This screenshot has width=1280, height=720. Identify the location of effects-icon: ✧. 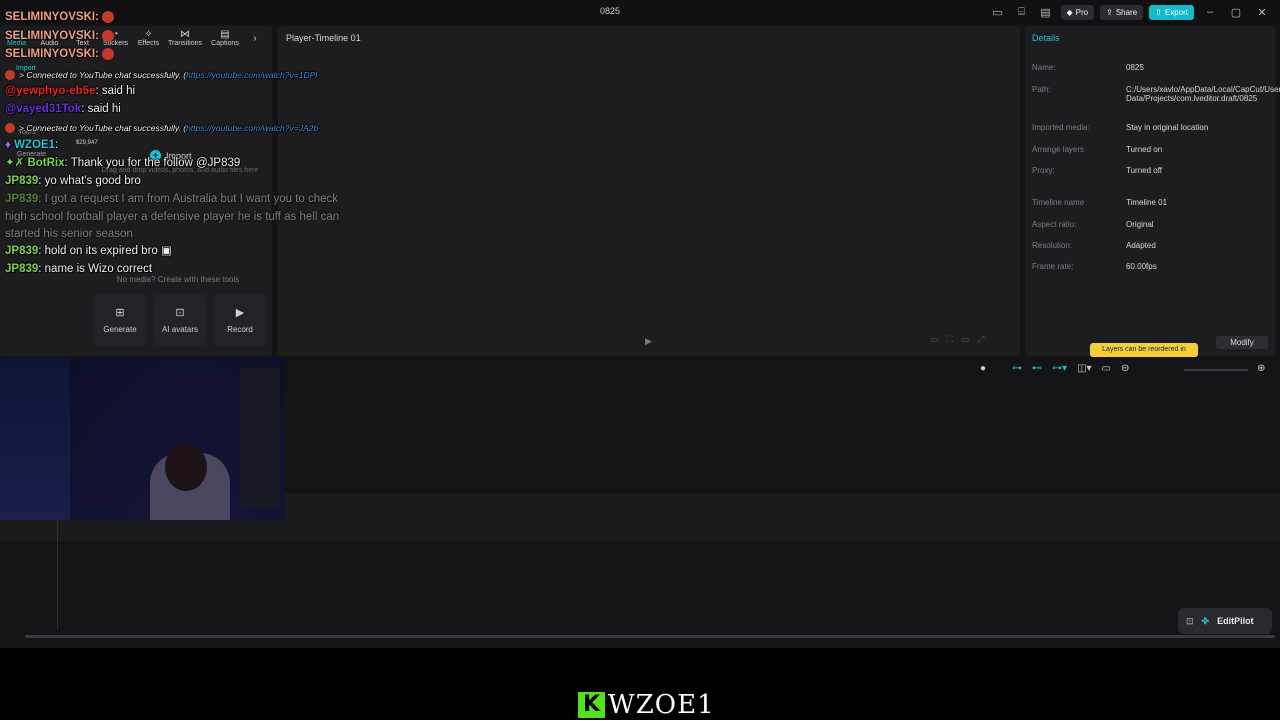
(148, 34).